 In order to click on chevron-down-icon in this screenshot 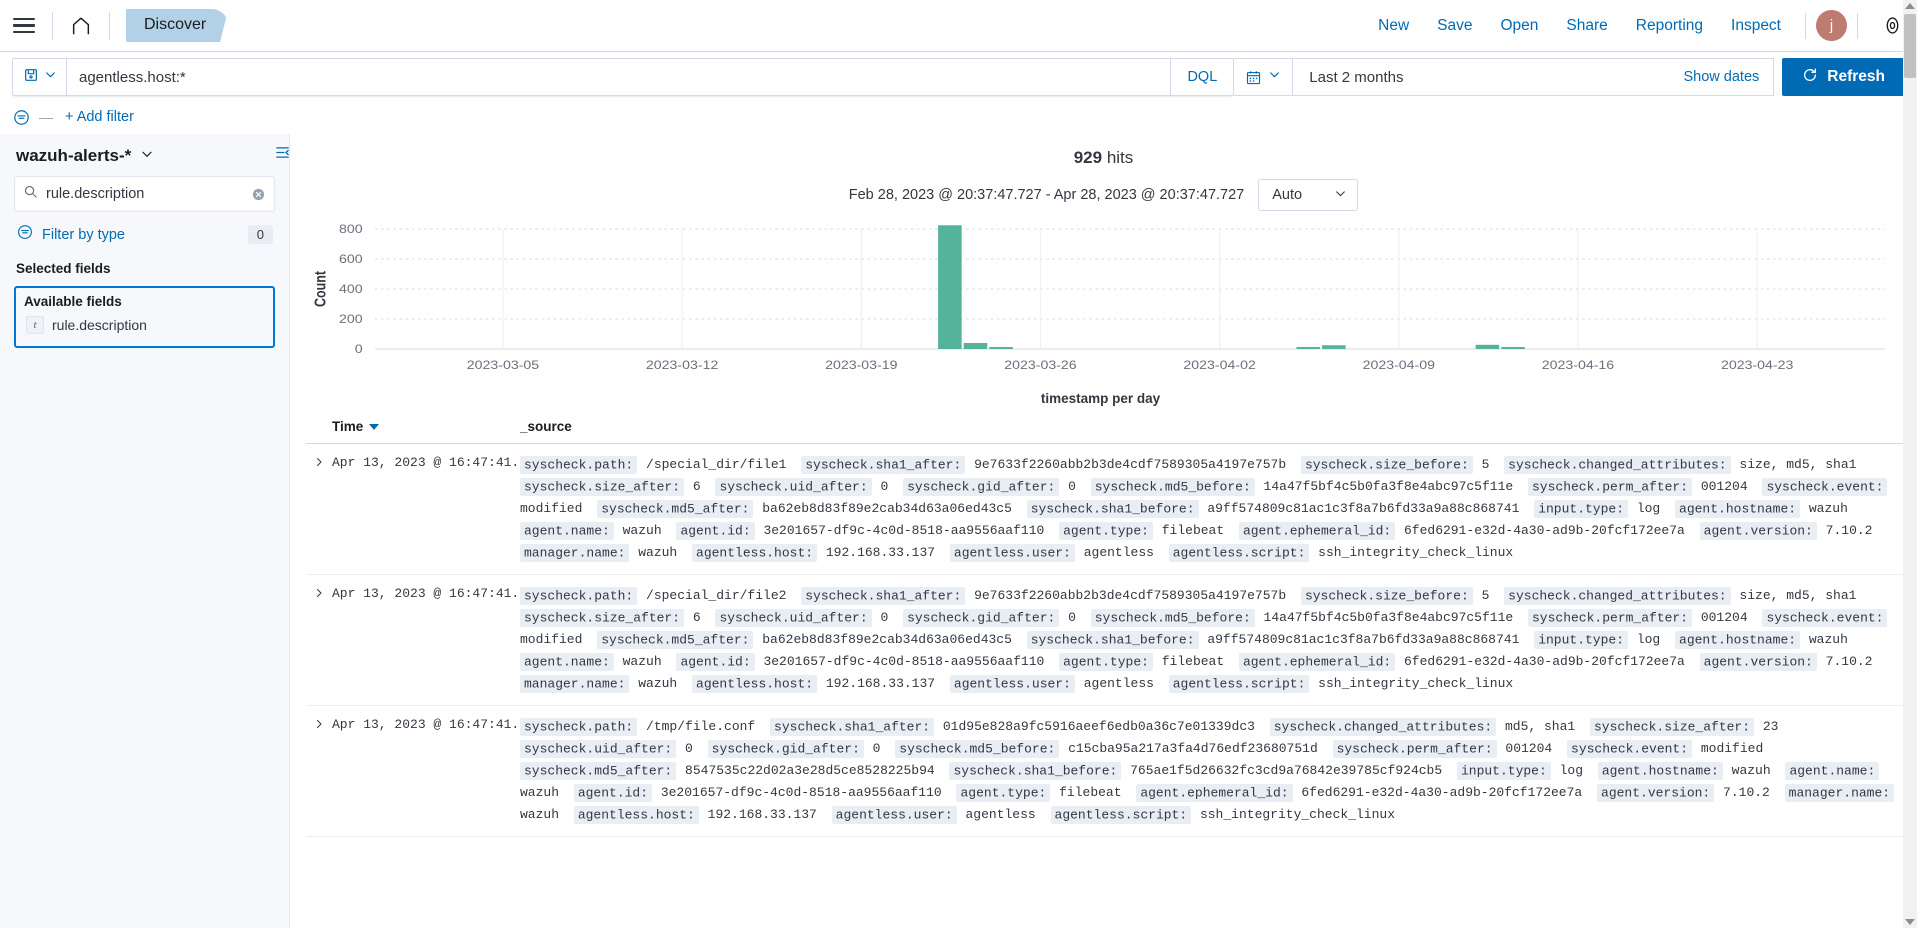, I will do `click(50, 77)`.